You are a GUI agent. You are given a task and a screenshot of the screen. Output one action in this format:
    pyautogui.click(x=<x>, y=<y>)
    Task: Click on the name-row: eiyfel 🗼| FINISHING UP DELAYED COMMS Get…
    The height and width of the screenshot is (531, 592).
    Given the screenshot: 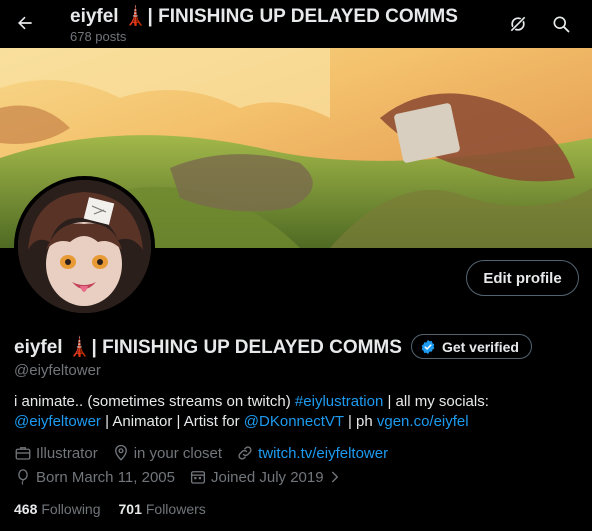 What is the action you would take?
    pyautogui.click(x=273, y=346)
    